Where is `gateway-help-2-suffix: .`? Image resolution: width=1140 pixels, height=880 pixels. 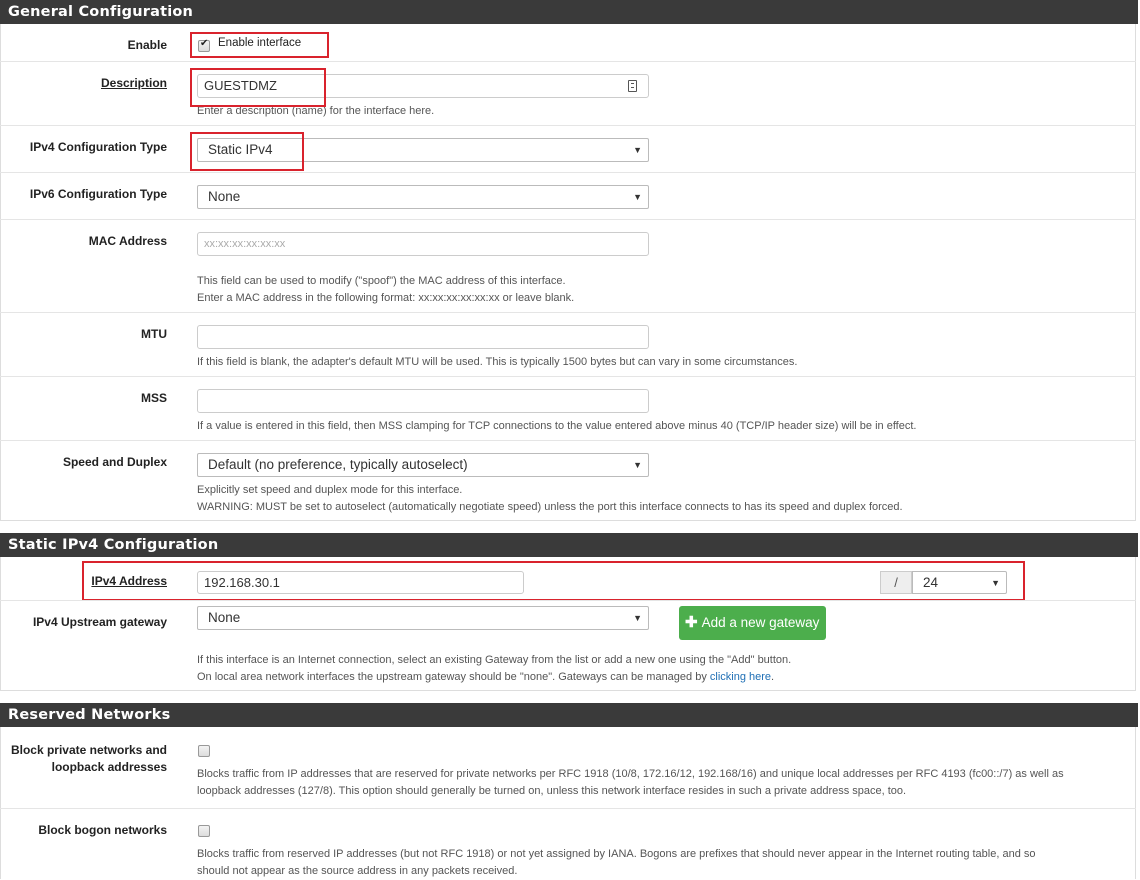
gateway-help-2-suffix: . is located at coordinates (773, 677).